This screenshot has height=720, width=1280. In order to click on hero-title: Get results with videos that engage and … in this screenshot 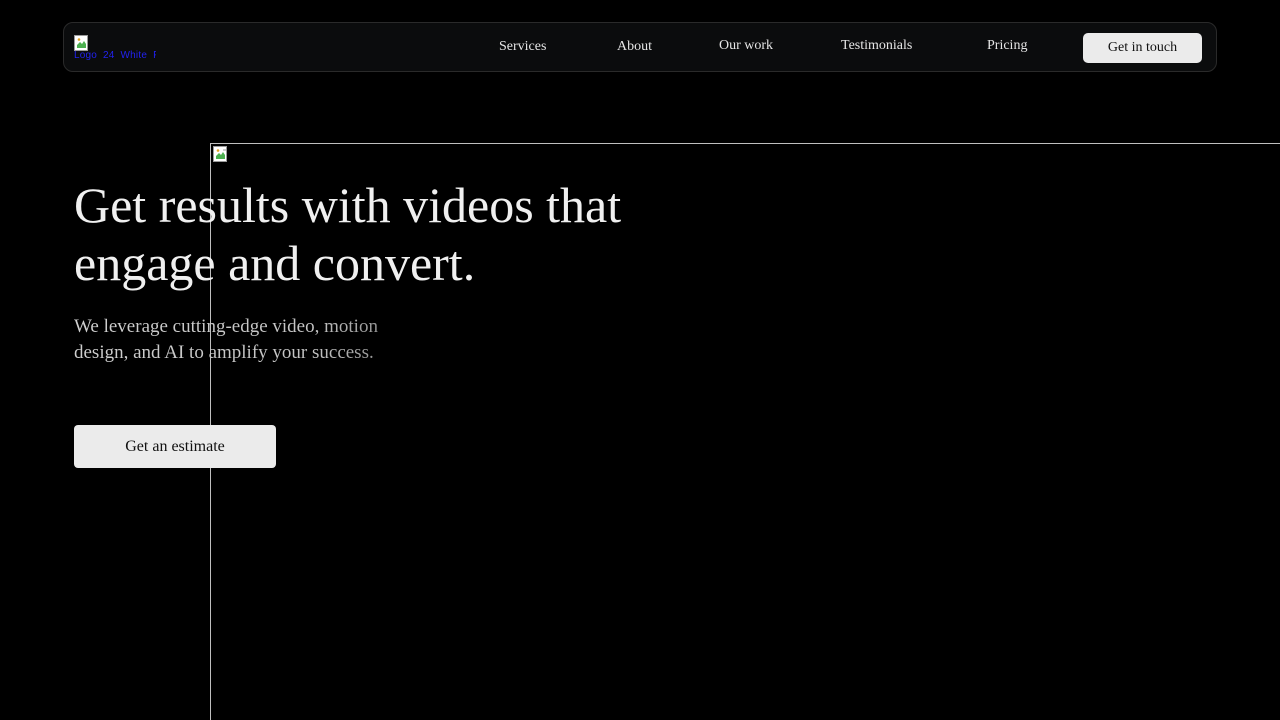, I will do `click(348, 234)`.